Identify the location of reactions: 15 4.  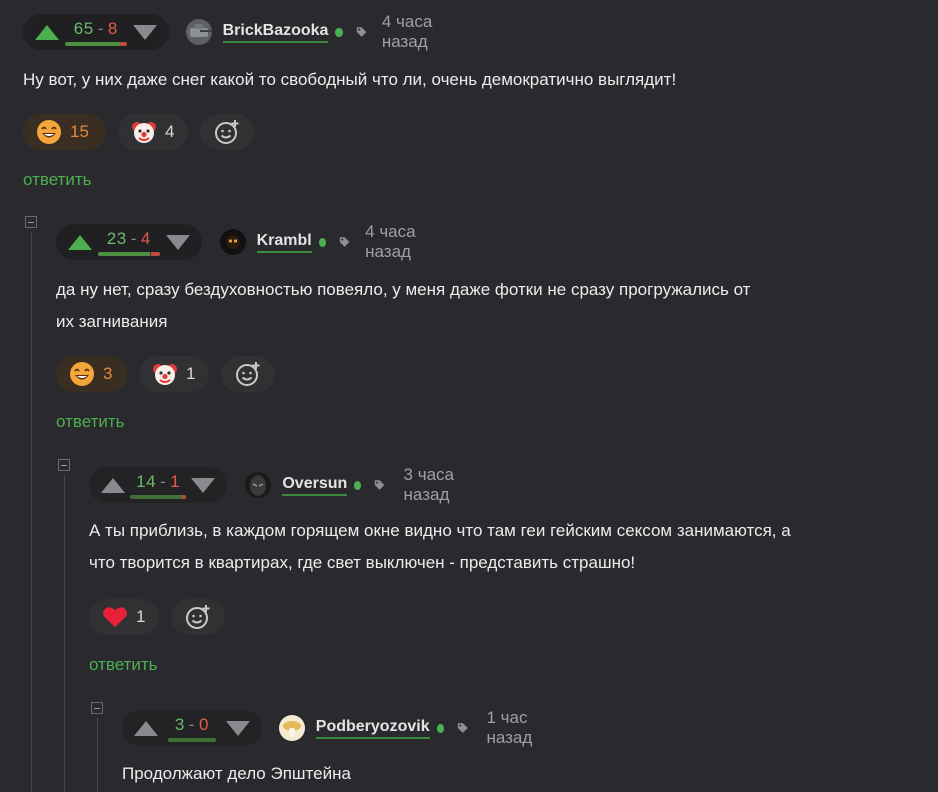
(138, 132).